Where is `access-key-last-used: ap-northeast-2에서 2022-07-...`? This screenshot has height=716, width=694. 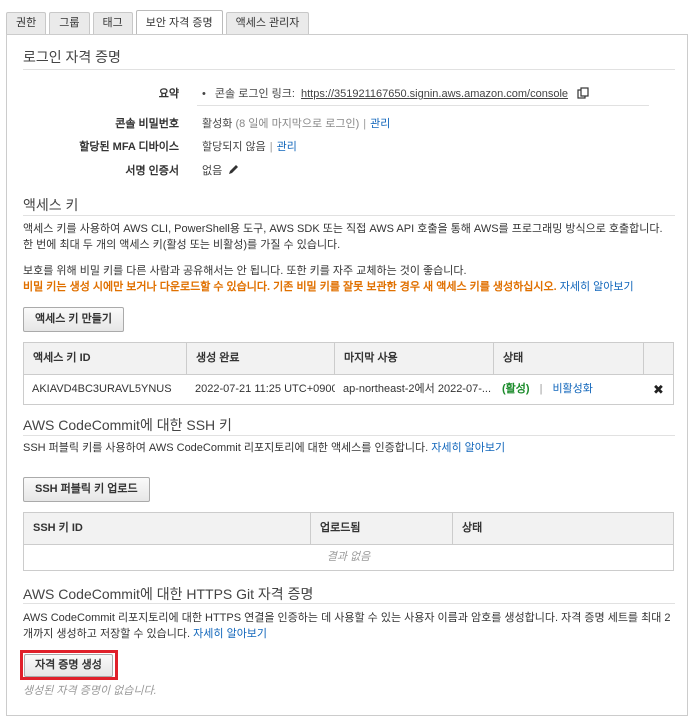
access-key-last-used: ap-northeast-2에서 2022-07-... is located at coordinates (417, 389).